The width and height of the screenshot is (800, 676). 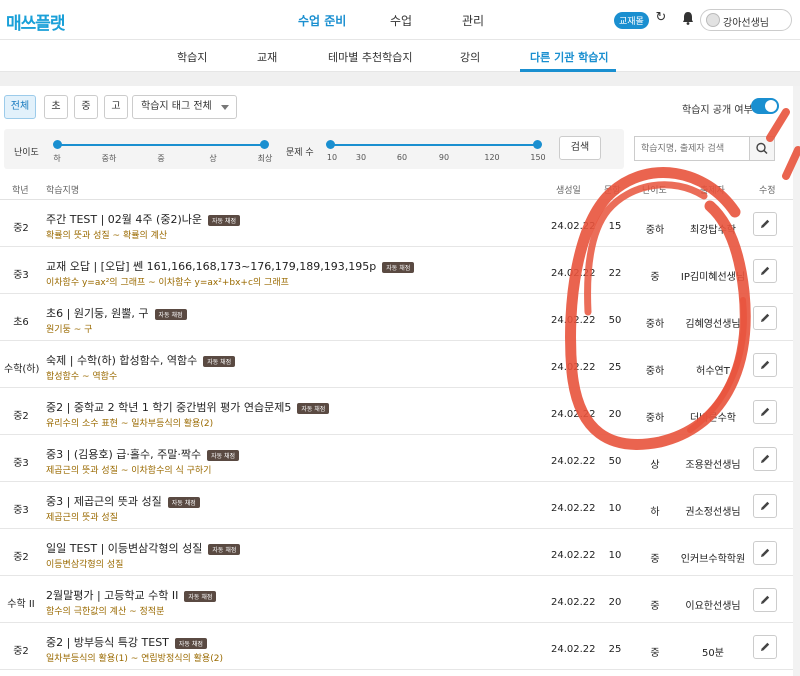 I want to click on row-title: 중3 | 제곱근의 뜻과 성질 자동 채점, so click(x=123, y=501).